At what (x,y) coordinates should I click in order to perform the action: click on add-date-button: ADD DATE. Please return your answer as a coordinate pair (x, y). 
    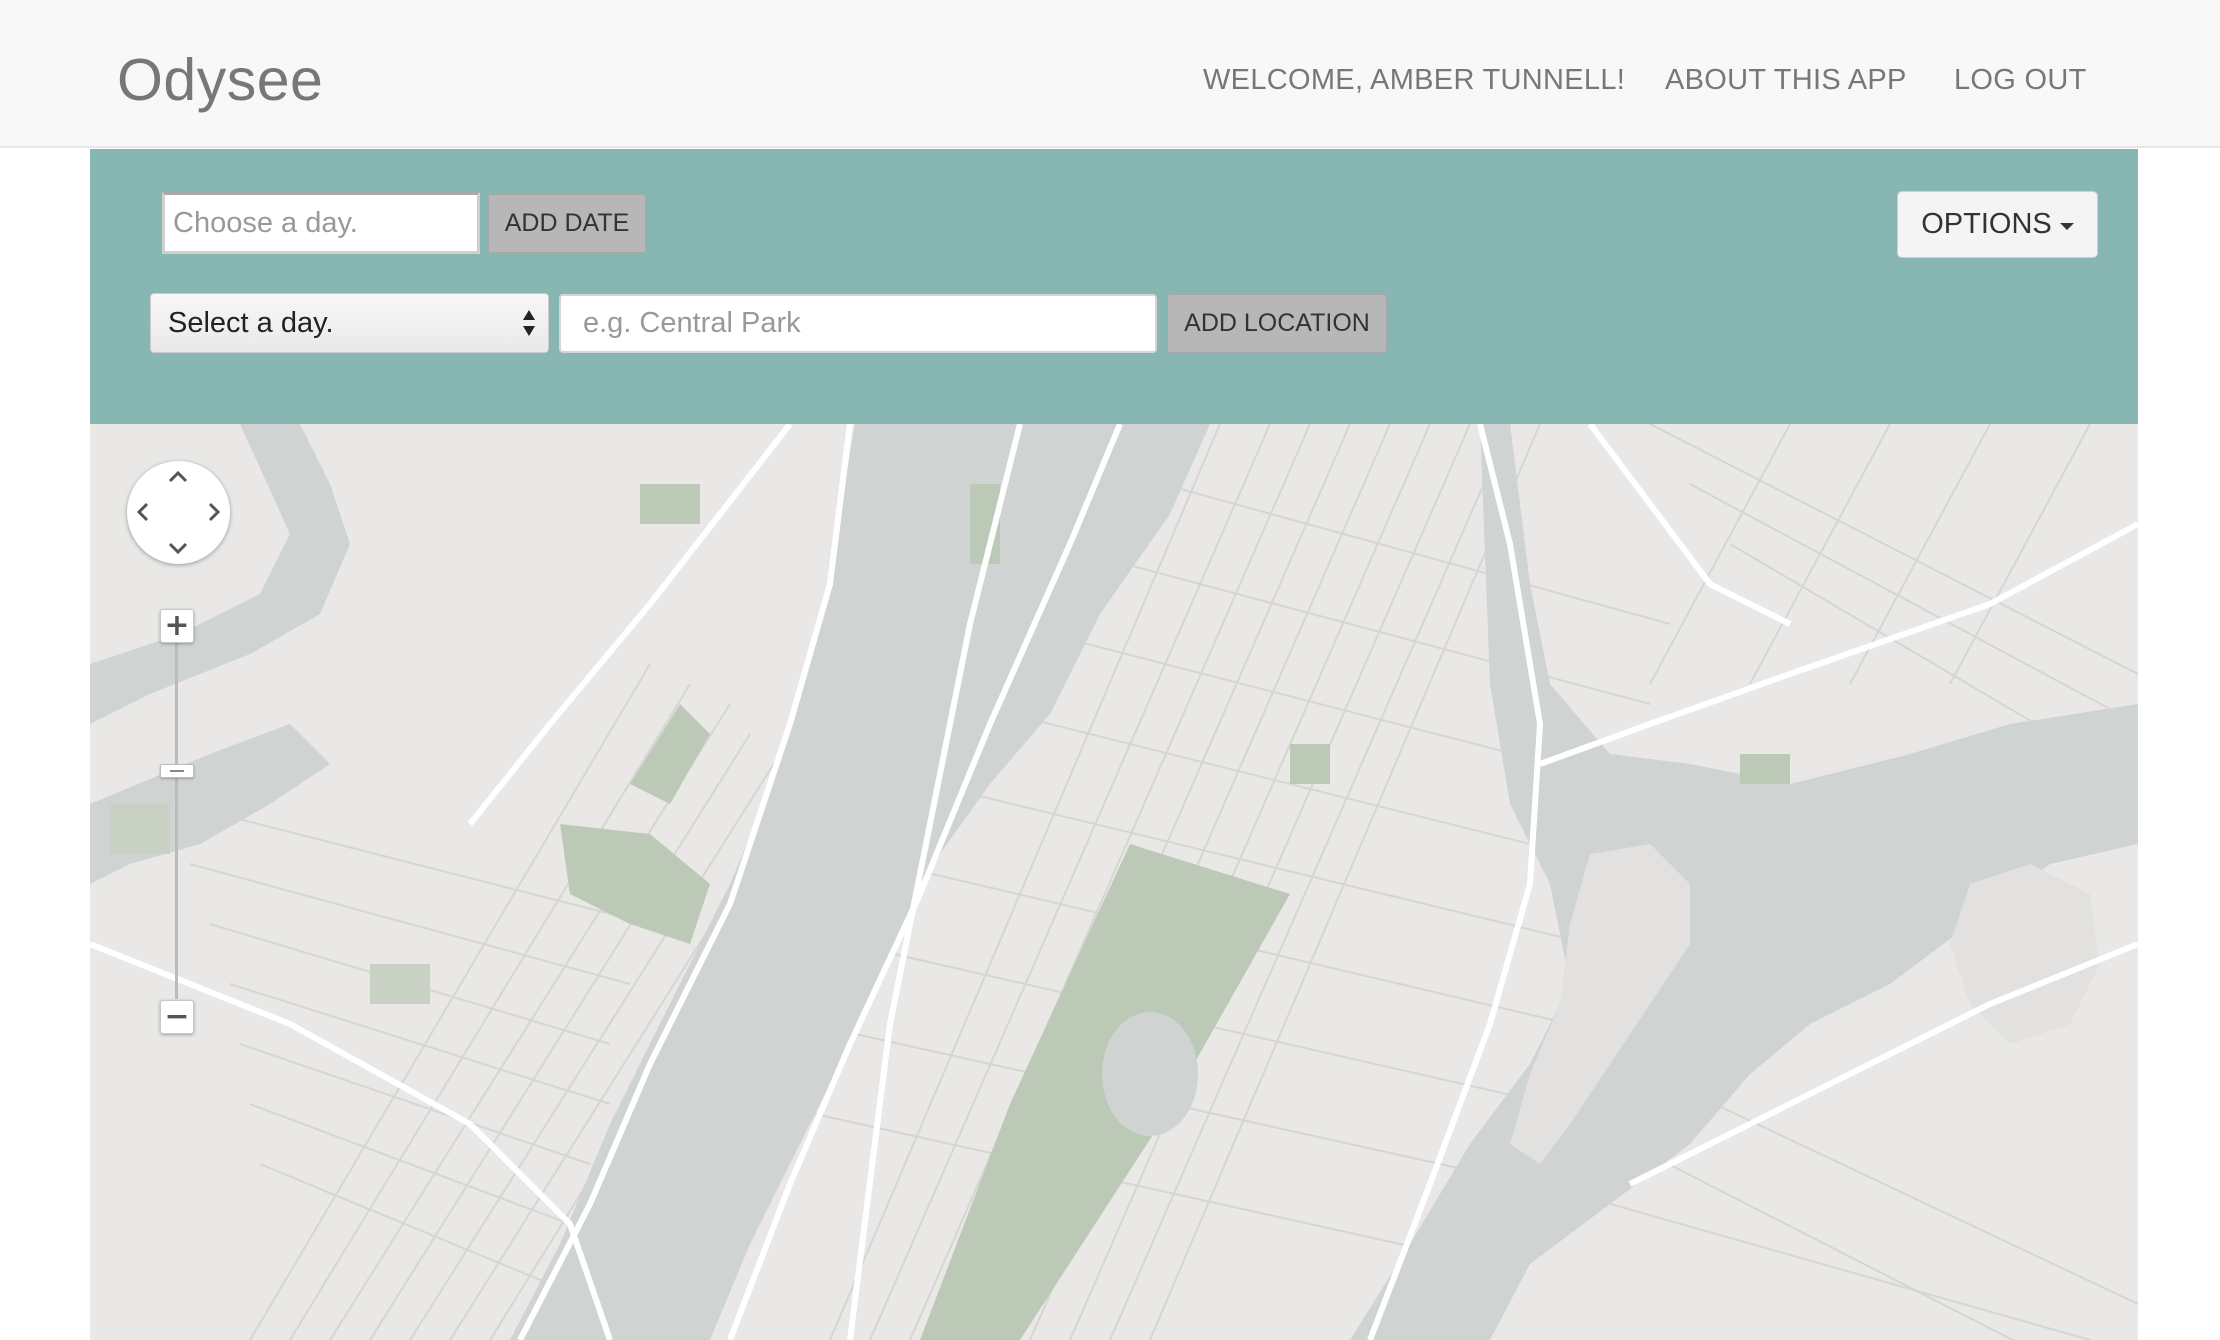
    Looking at the image, I should click on (567, 223).